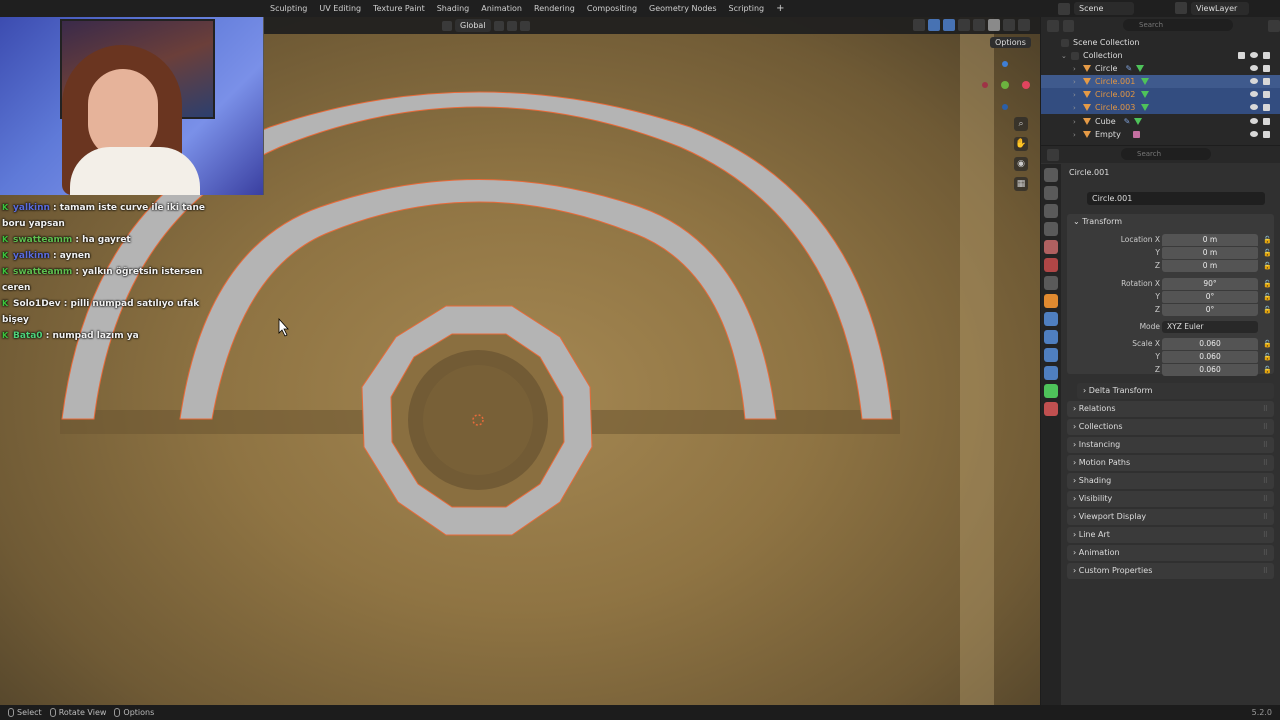  Describe the element at coordinates (1066, 56) in the screenshot. I see `chevron-down-icon: ⌄` at that location.